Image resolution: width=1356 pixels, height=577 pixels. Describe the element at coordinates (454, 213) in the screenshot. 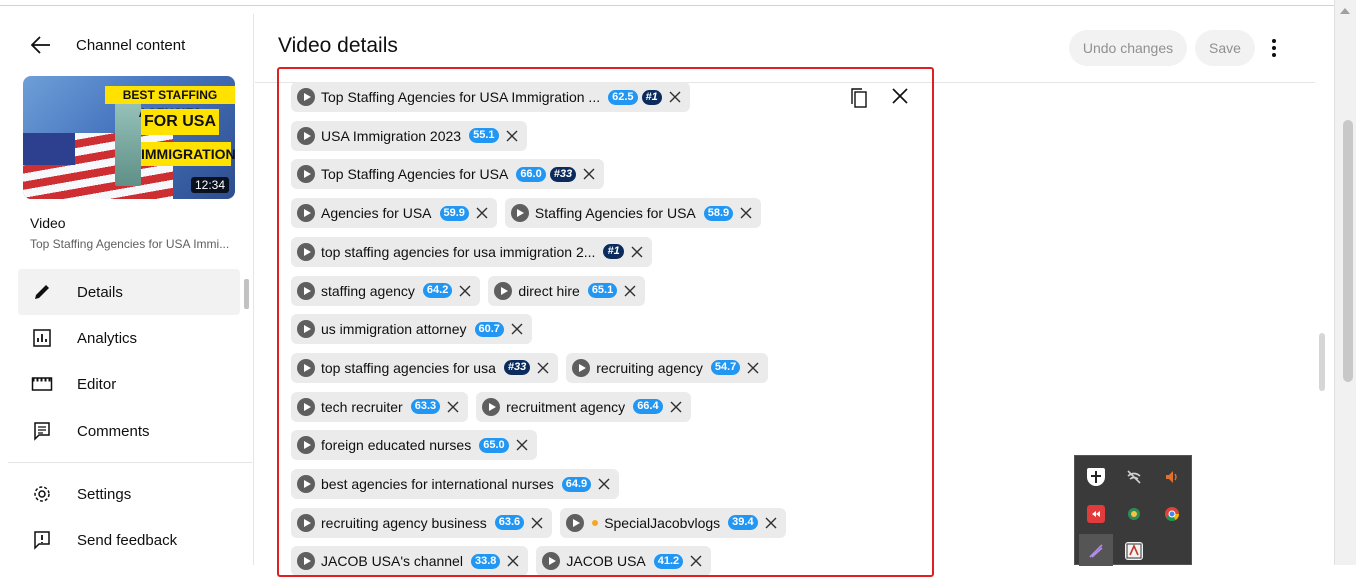

I see `tag-score-badge: 59.9` at that location.